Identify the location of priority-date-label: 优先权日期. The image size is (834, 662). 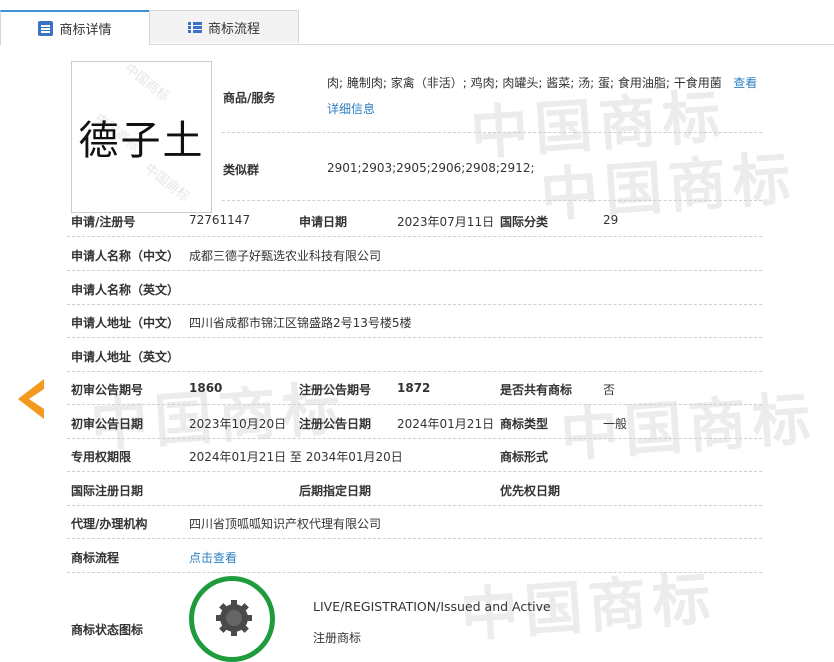
(530, 491).